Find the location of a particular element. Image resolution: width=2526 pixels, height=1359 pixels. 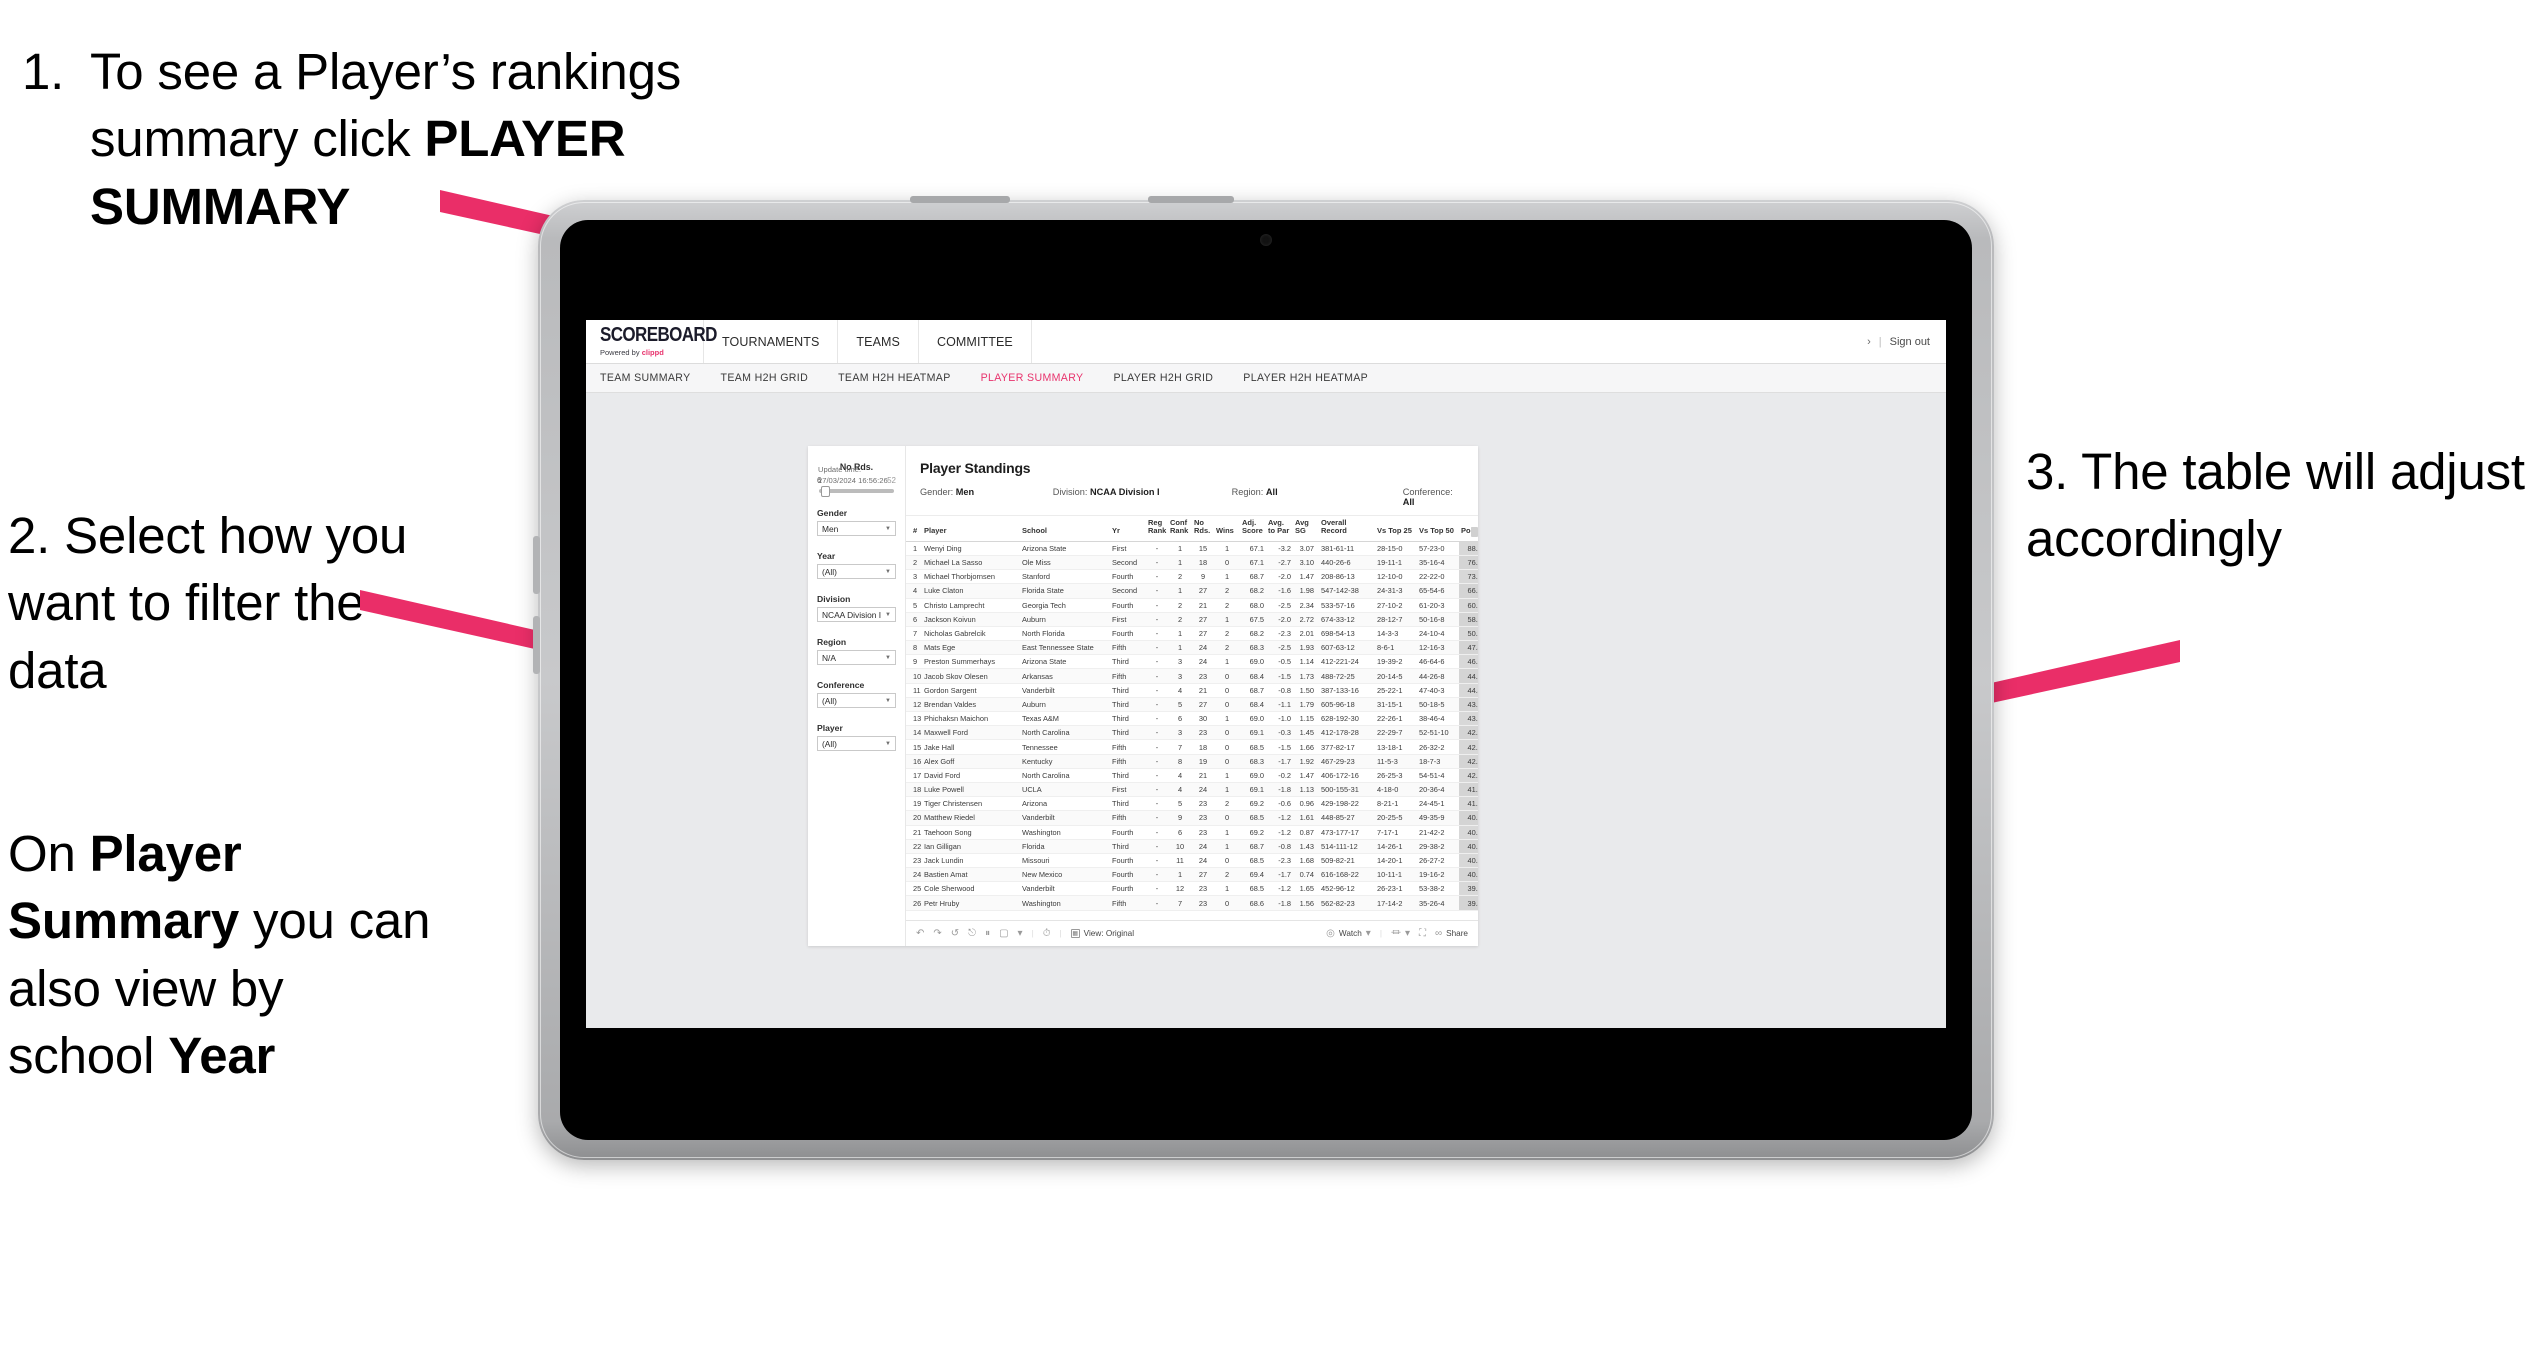

step-1-number: 1. is located at coordinates (43, 71).